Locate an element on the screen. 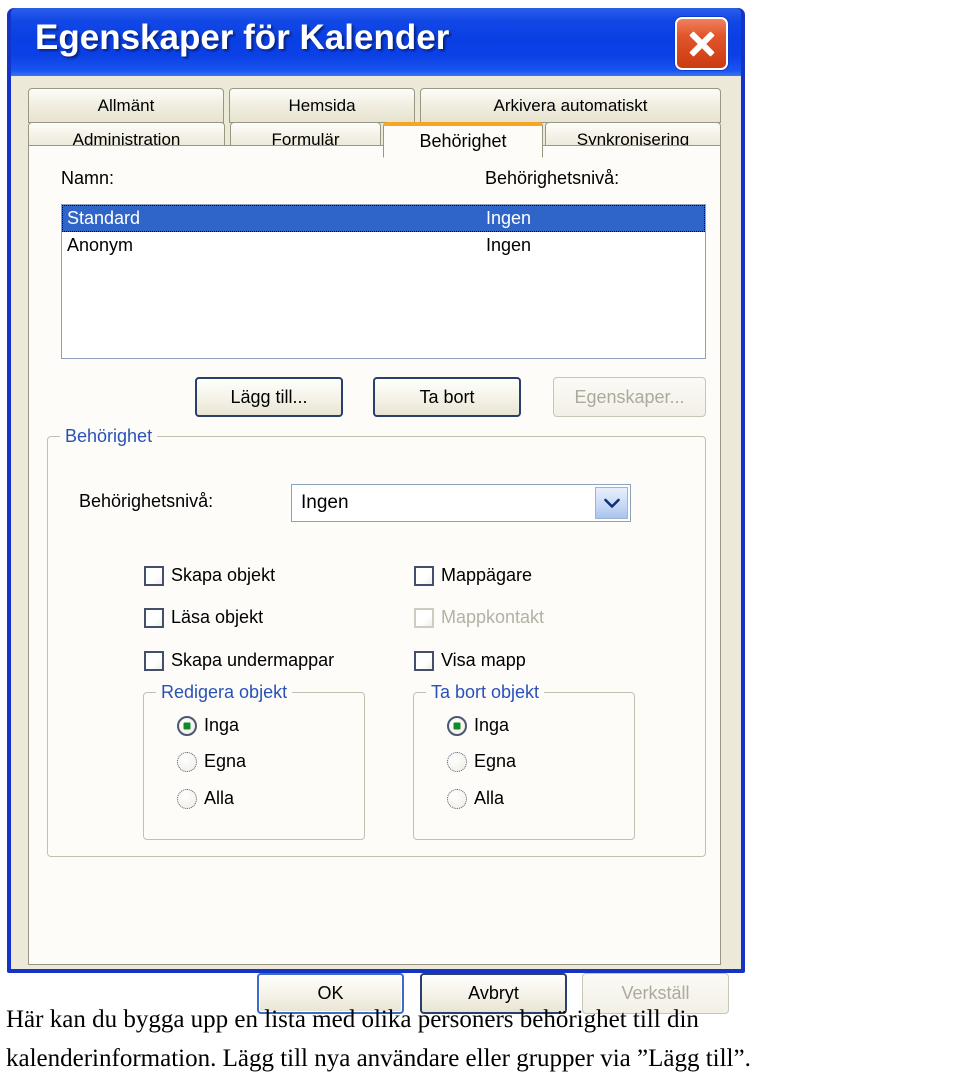  list-item-name: Standard is located at coordinates (104, 218).